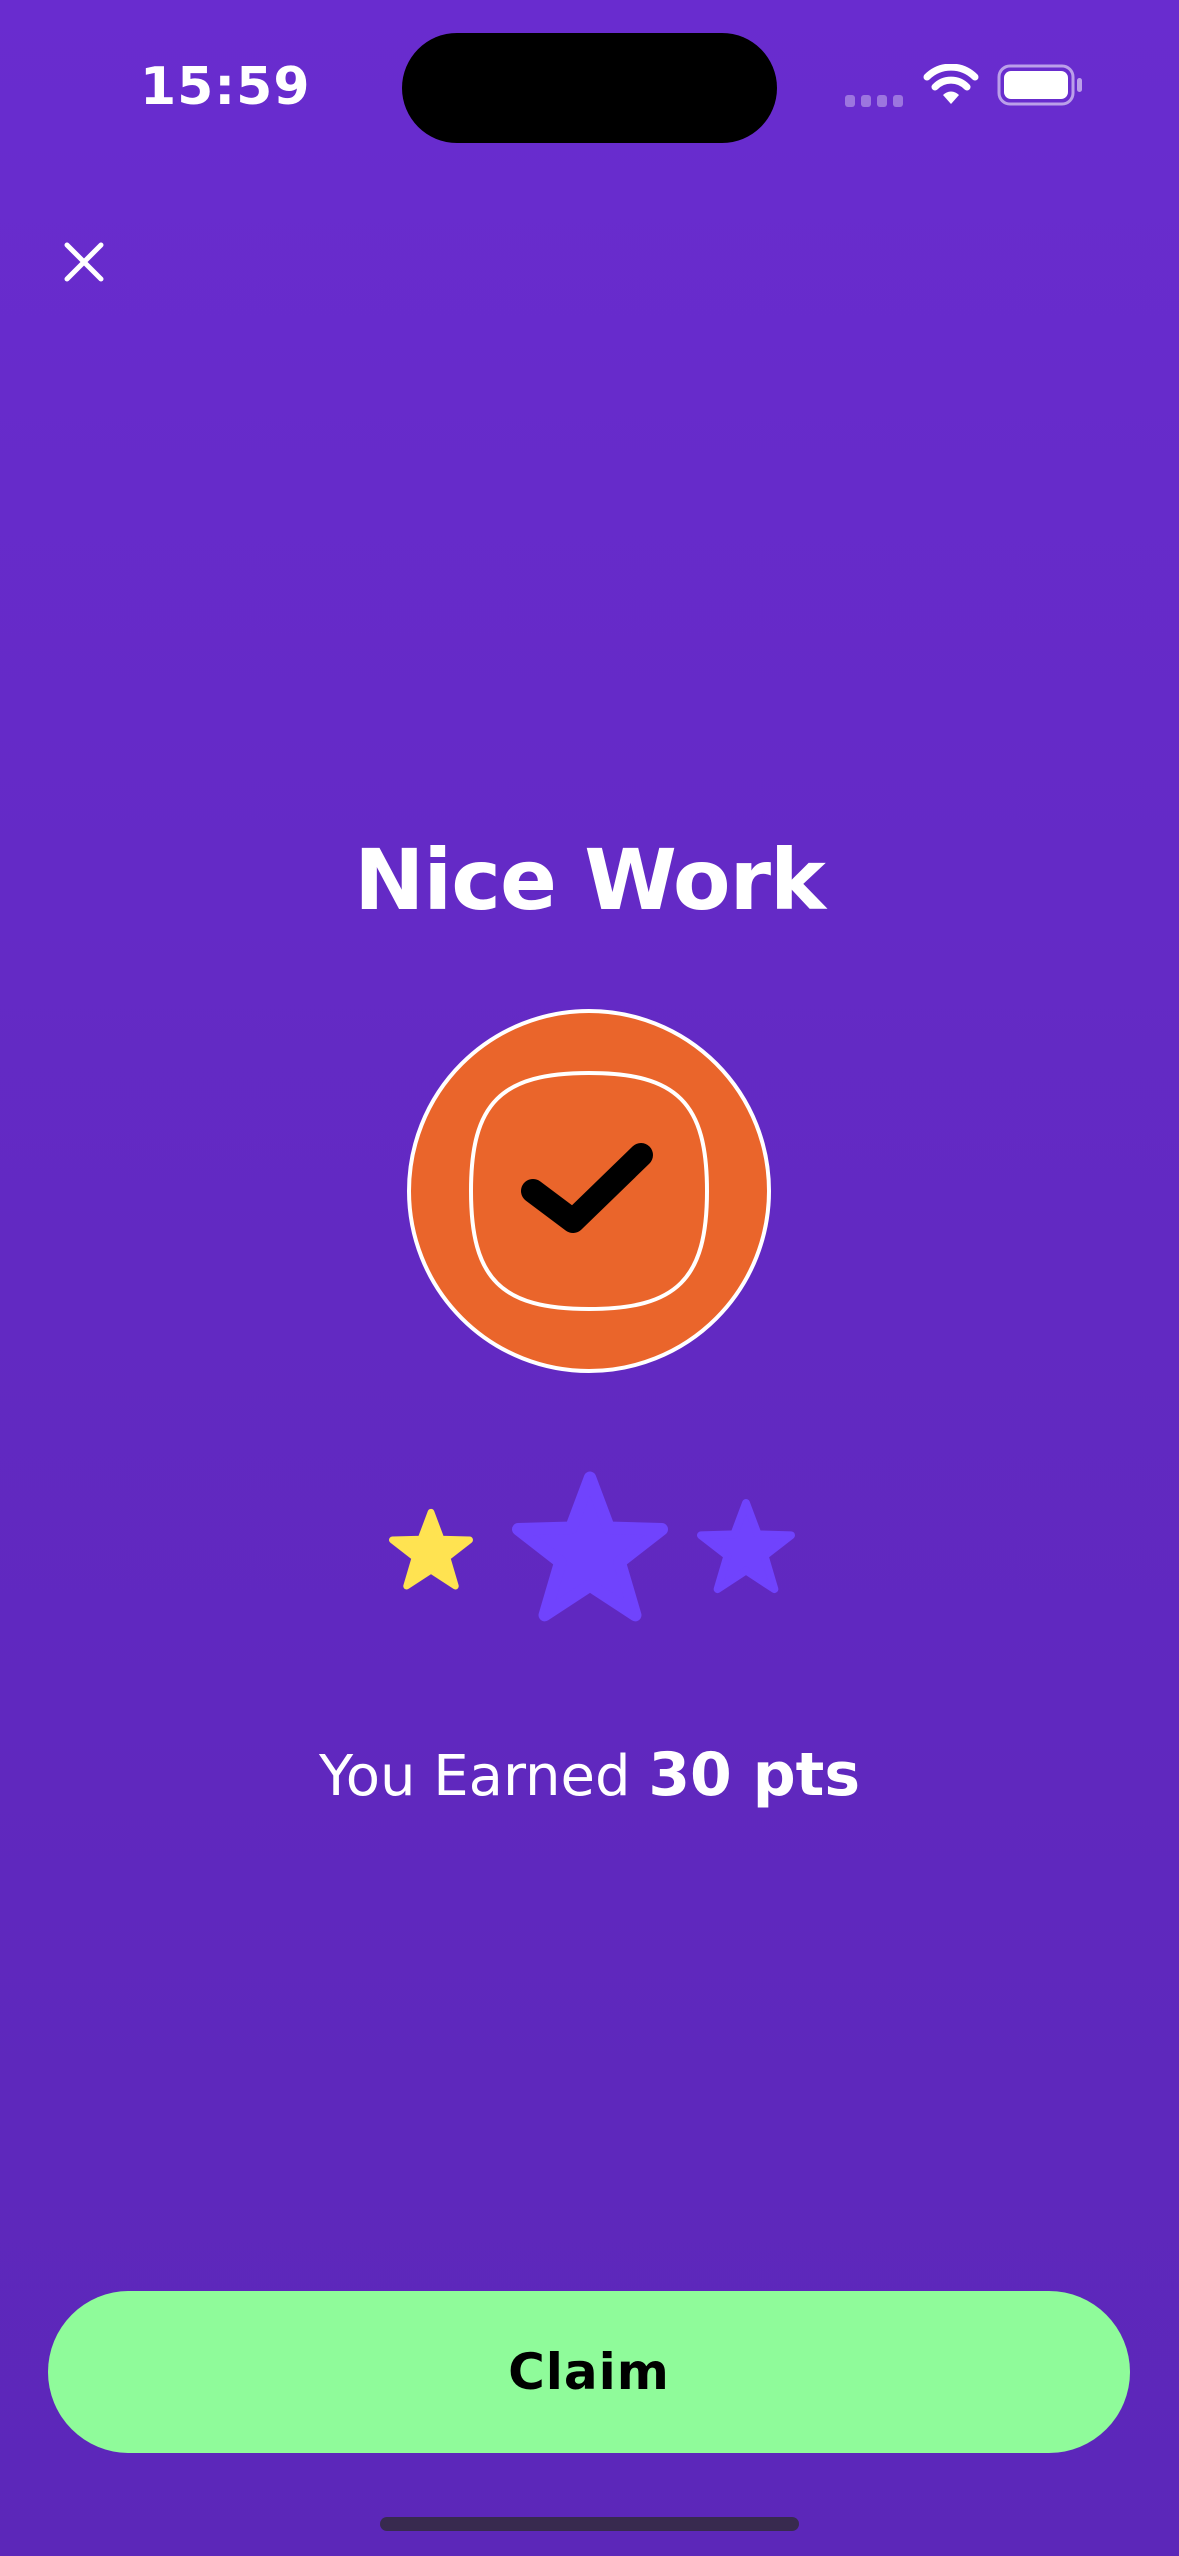 This screenshot has height=2556, width=1179. Describe the element at coordinates (589, 2524) in the screenshot. I see `home-indicator` at that location.